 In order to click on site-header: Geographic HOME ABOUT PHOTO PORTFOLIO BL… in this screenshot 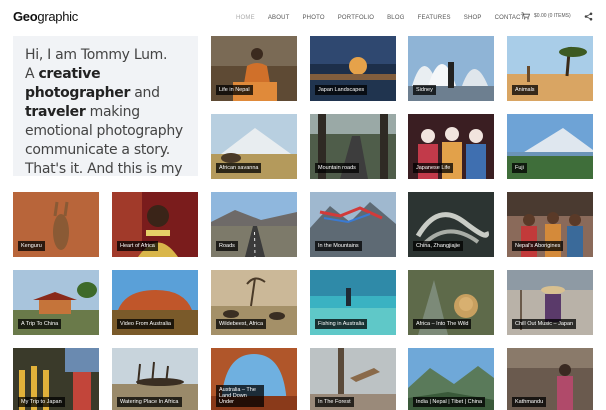, I will do `click(303, 17)`.